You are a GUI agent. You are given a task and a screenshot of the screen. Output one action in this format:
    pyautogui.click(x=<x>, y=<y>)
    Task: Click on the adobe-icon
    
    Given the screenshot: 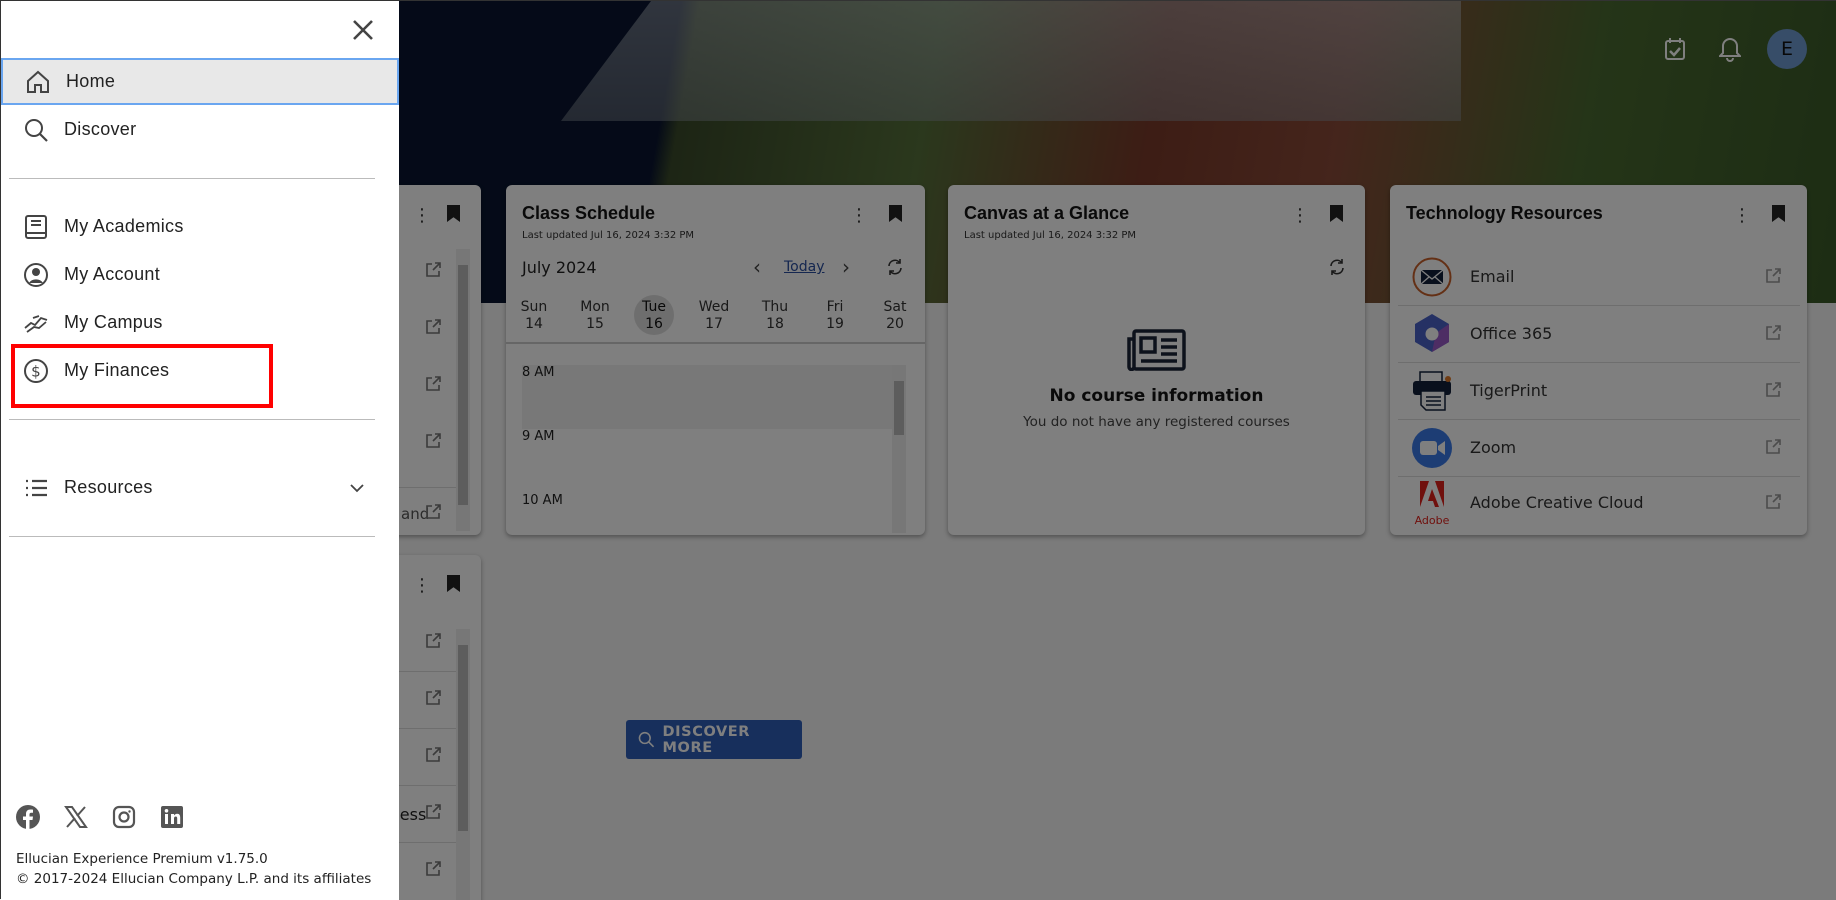 What is the action you would take?
    pyautogui.click(x=1432, y=494)
    